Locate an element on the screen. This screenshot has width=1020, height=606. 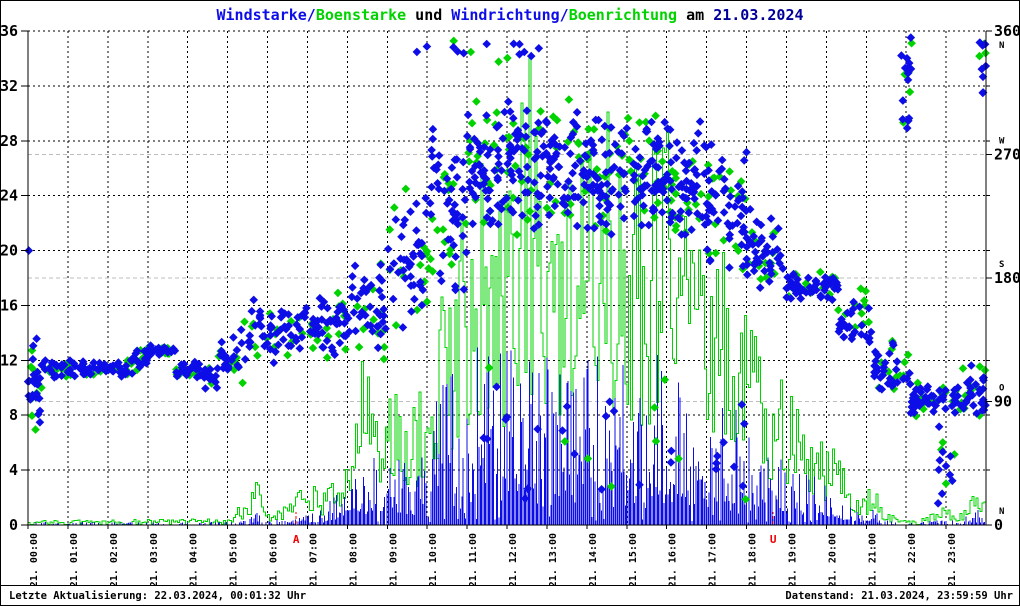
svg-text: 21. 19:00 is located at coordinates (792, 560).